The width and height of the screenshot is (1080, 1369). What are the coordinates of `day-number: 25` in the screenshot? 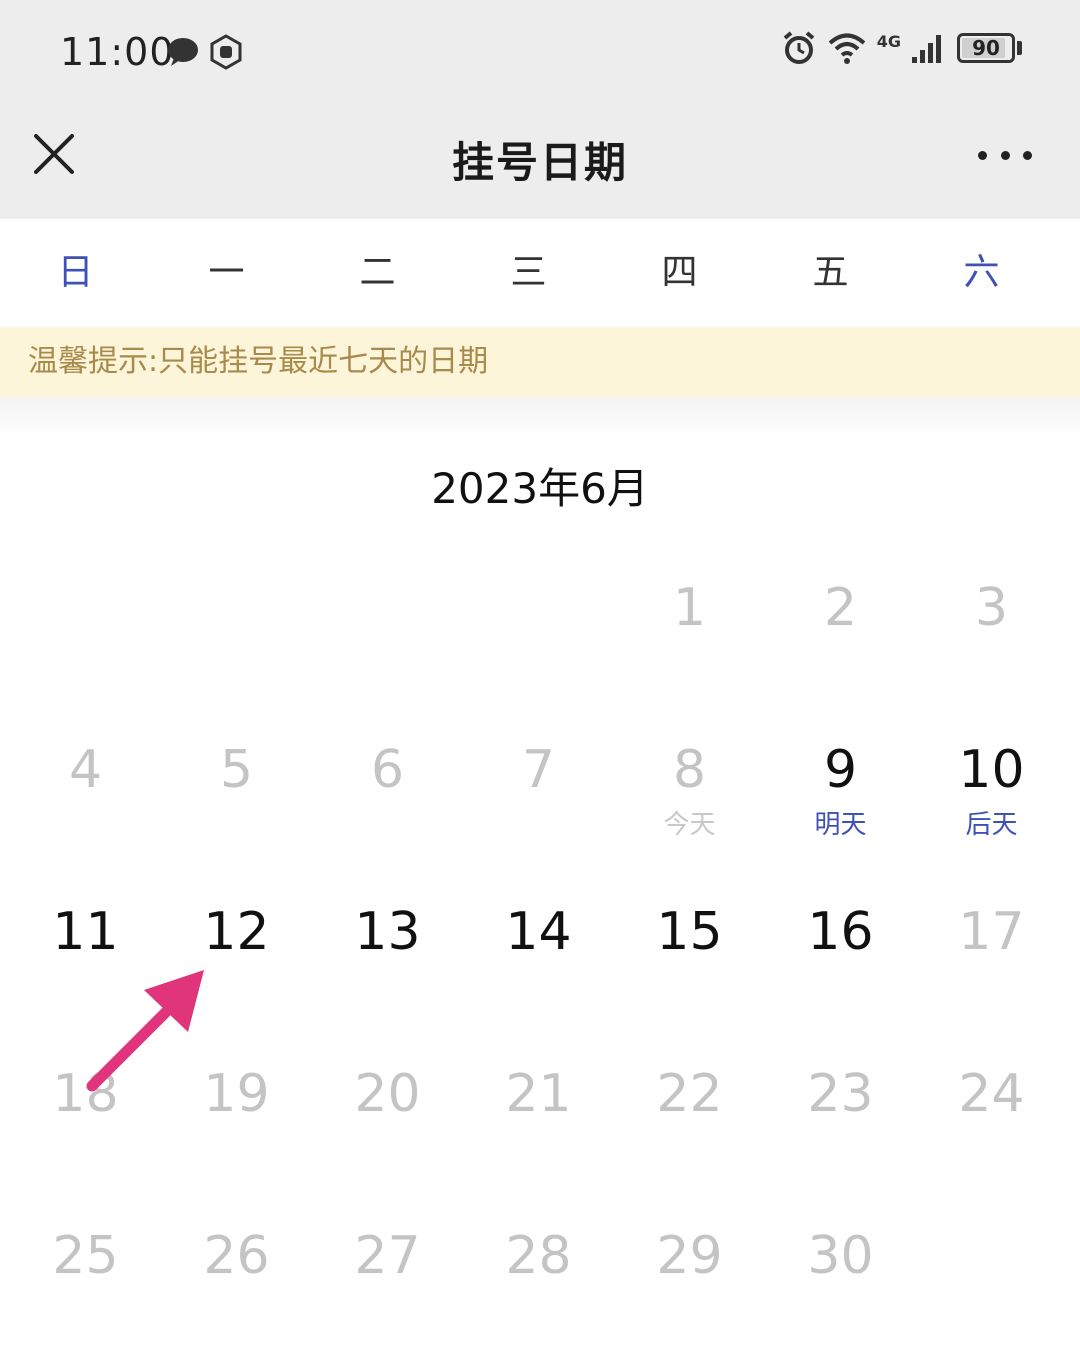 It's located at (85, 1256).